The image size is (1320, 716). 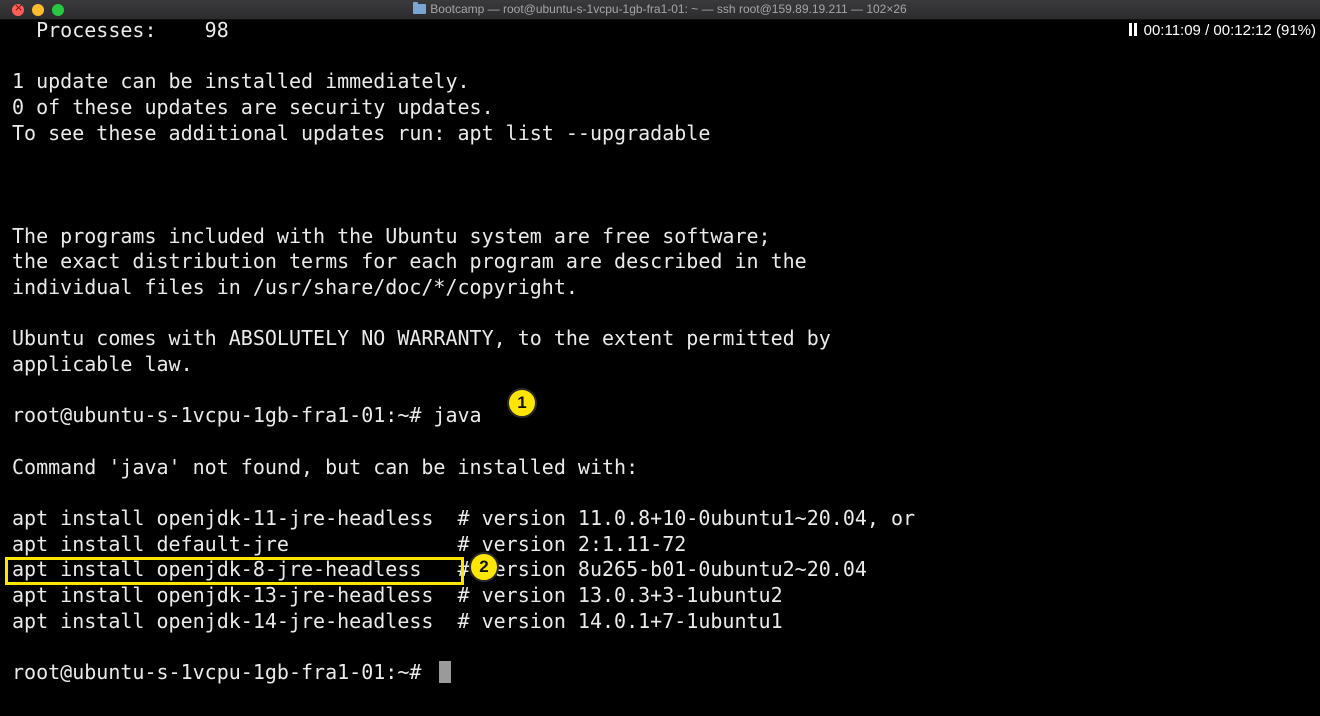 I want to click on annotation-badge-2: 2, so click(x=484, y=567).